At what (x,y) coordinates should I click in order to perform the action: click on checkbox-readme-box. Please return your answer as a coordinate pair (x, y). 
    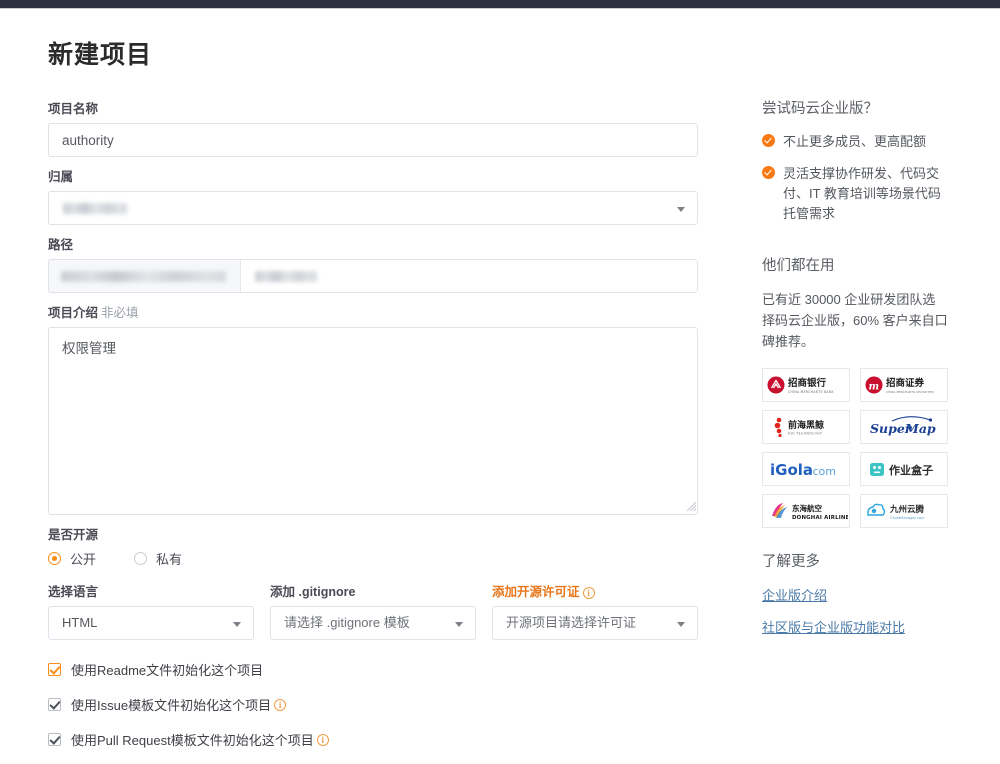
    Looking at the image, I should click on (54, 669).